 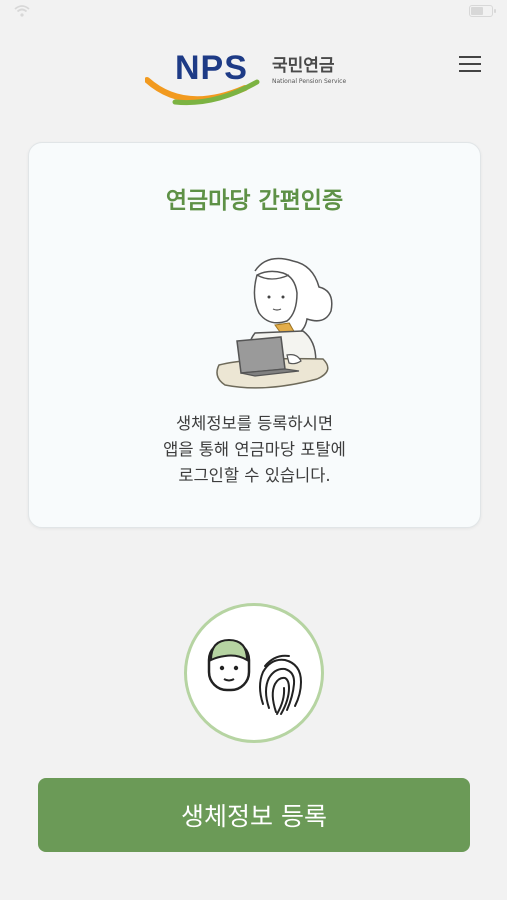 I want to click on face-icon, so click(x=229, y=665).